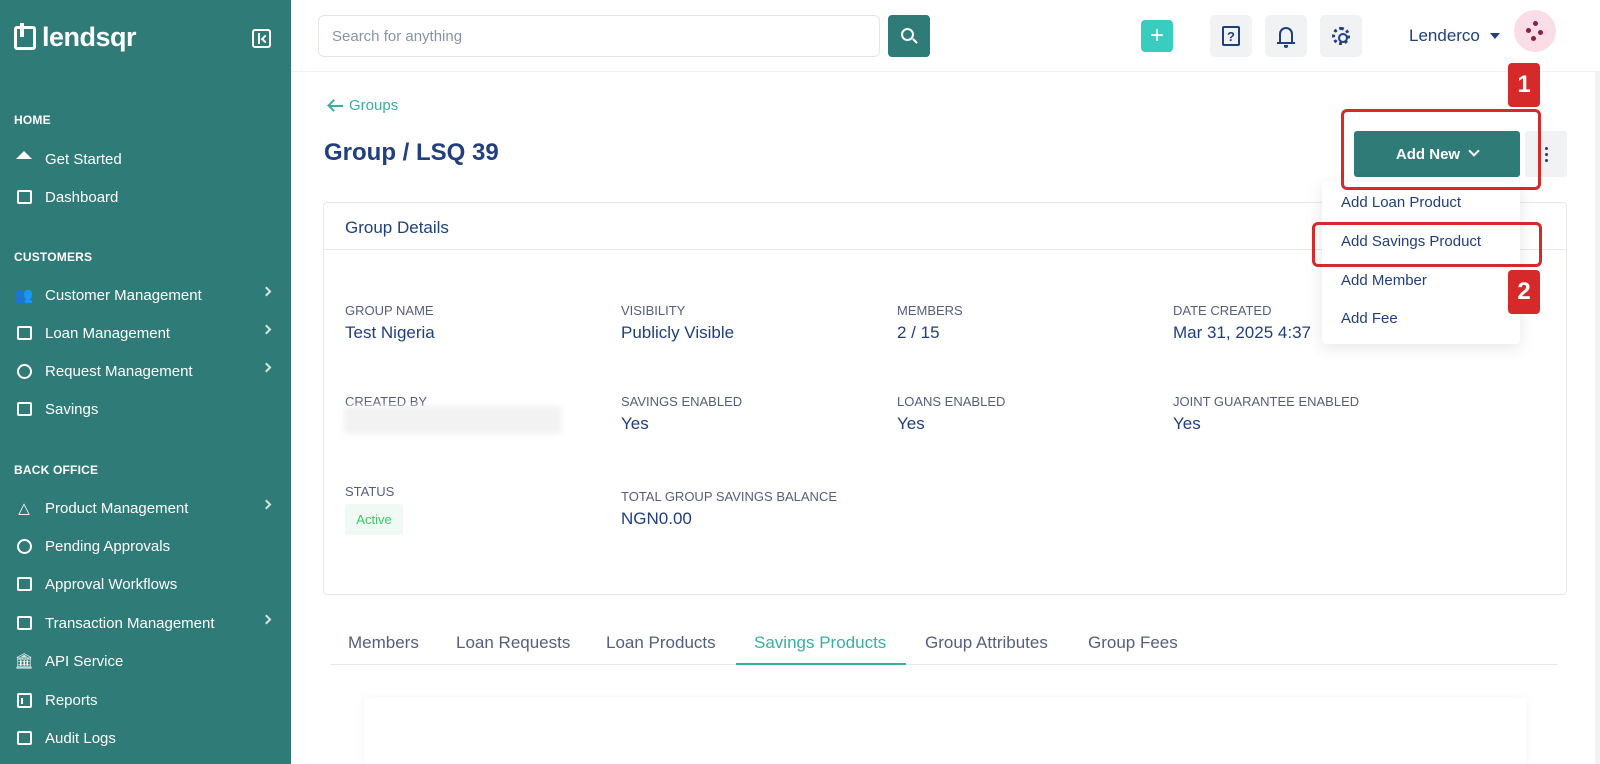 The image size is (1600, 764). I want to click on members-value: 2 / 15, so click(918, 332).